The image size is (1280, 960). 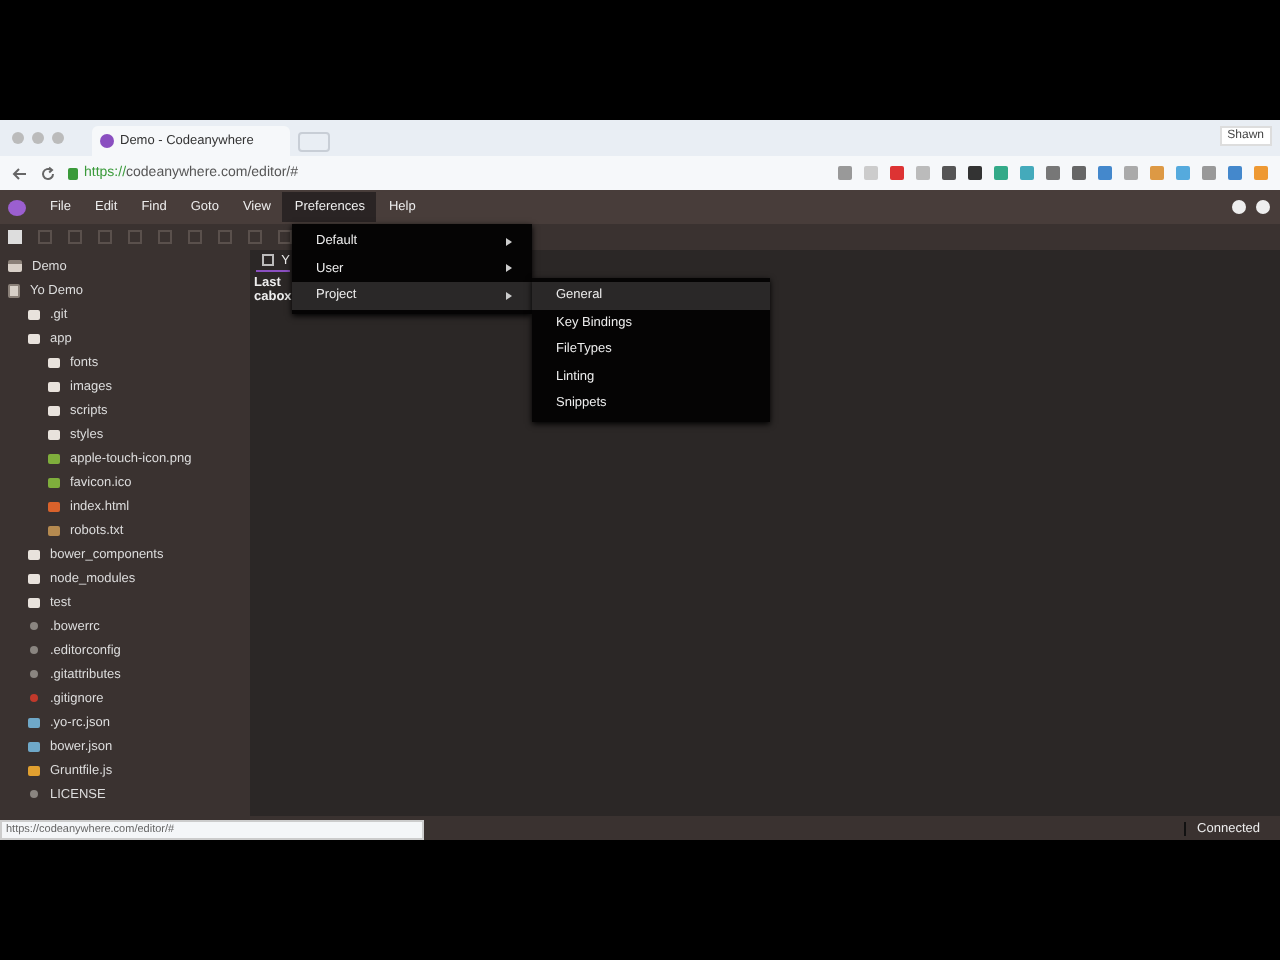 What do you see at coordinates (15, 237) in the screenshot?
I see `new-file-icon` at bounding box center [15, 237].